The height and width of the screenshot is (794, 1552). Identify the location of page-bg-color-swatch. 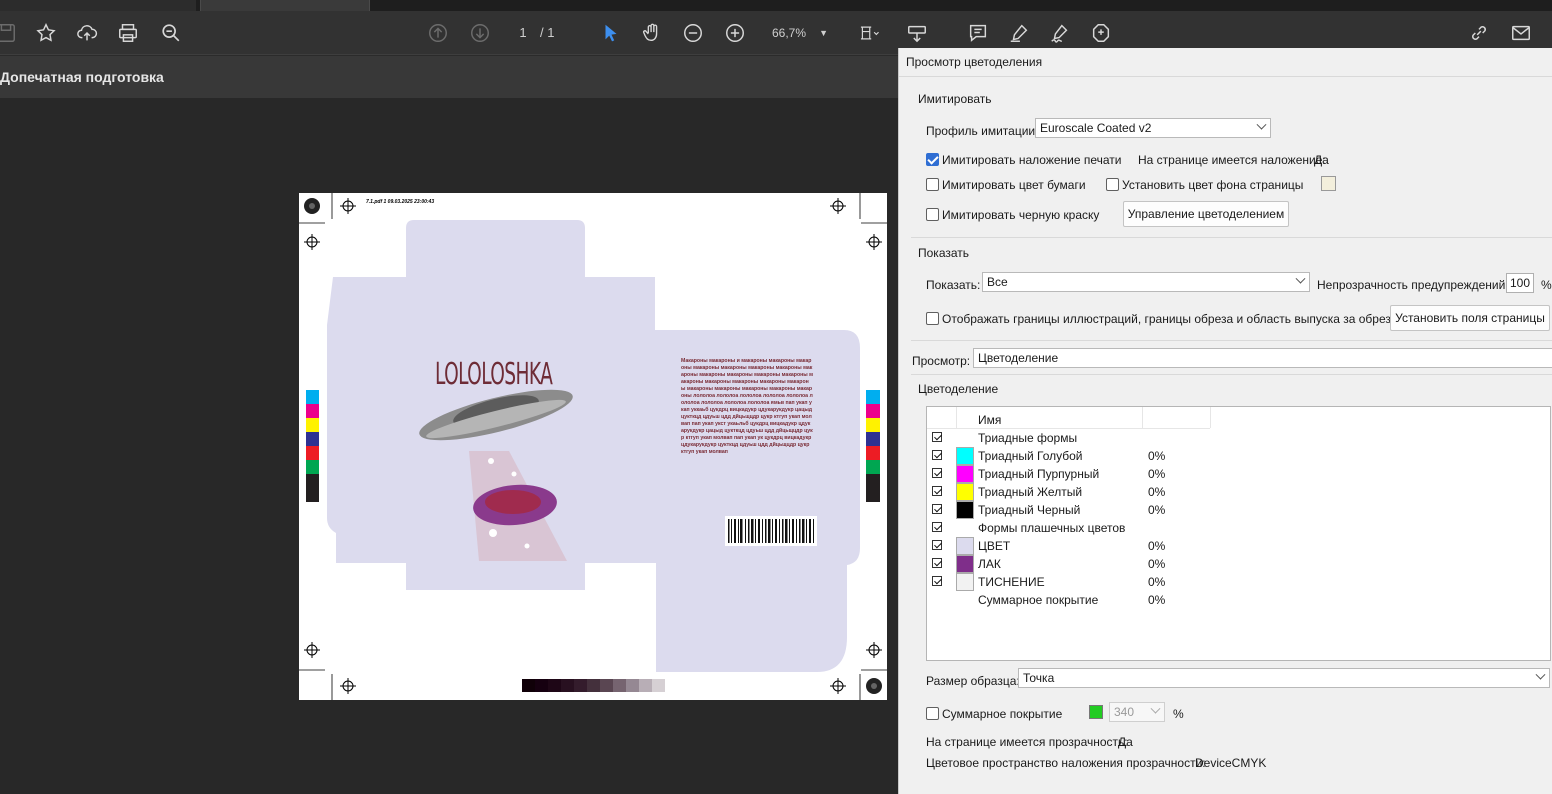
(1328, 183).